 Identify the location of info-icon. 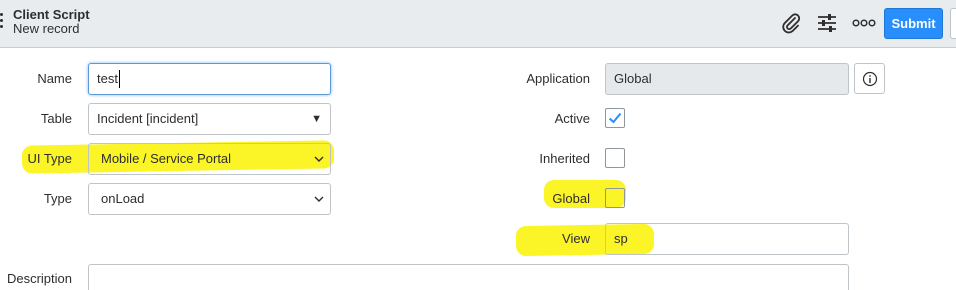
(869, 78).